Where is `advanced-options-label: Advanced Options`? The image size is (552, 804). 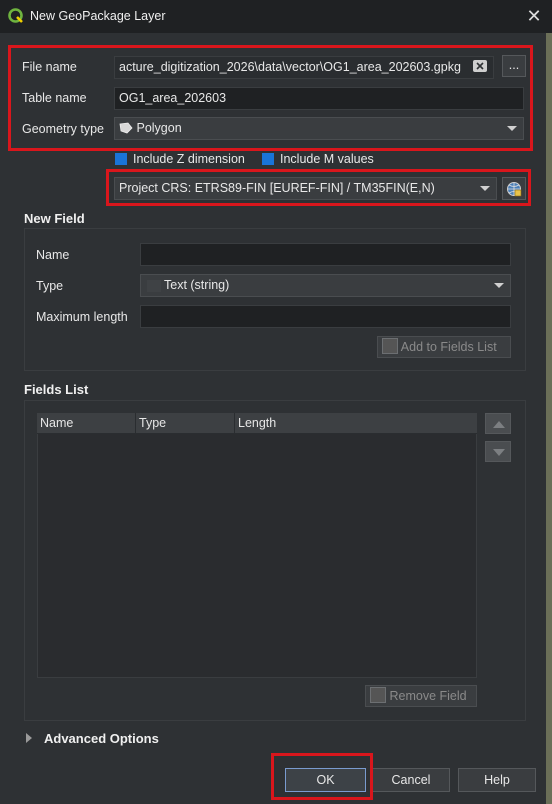 advanced-options-label: Advanced Options is located at coordinates (101, 738).